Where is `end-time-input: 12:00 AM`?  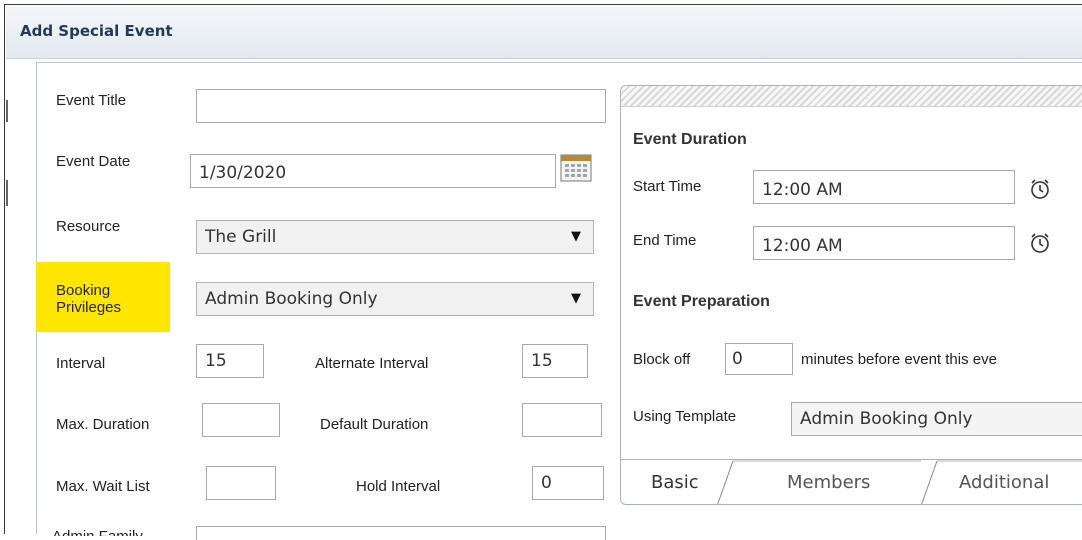 end-time-input: 12:00 AM is located at coordinates (884, 243).